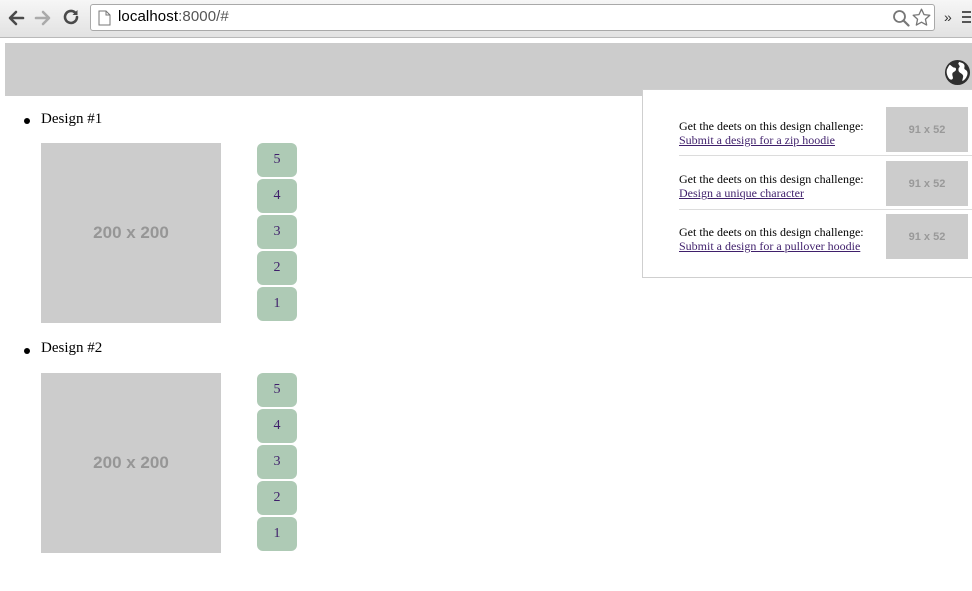 The height and width of the screenshot is (591, 972). I want to click on reload-icon, so click(71, 17).